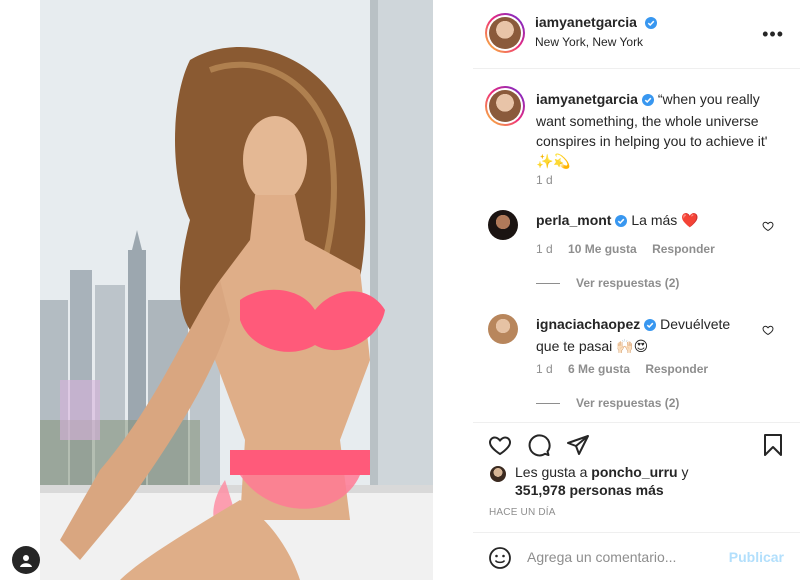  What do you see at coordinates (26, 560) in the screenshot?
I see `viewer-avatar-icon` at bounding box center [26, 560].